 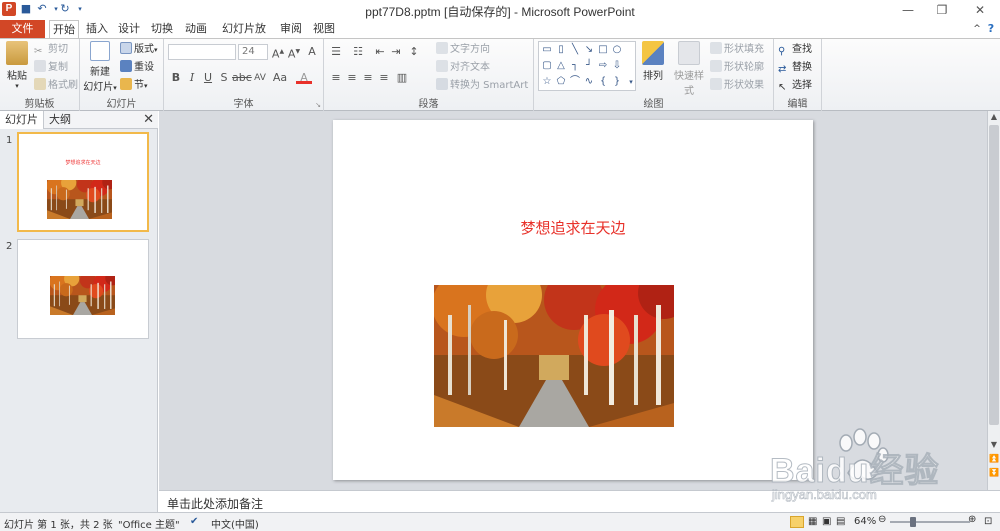 What do you see at coordinates (737, 68) in the screenshot?
I see `shape-outline-button: 形状轮廓` at bounding box center [737, 68].